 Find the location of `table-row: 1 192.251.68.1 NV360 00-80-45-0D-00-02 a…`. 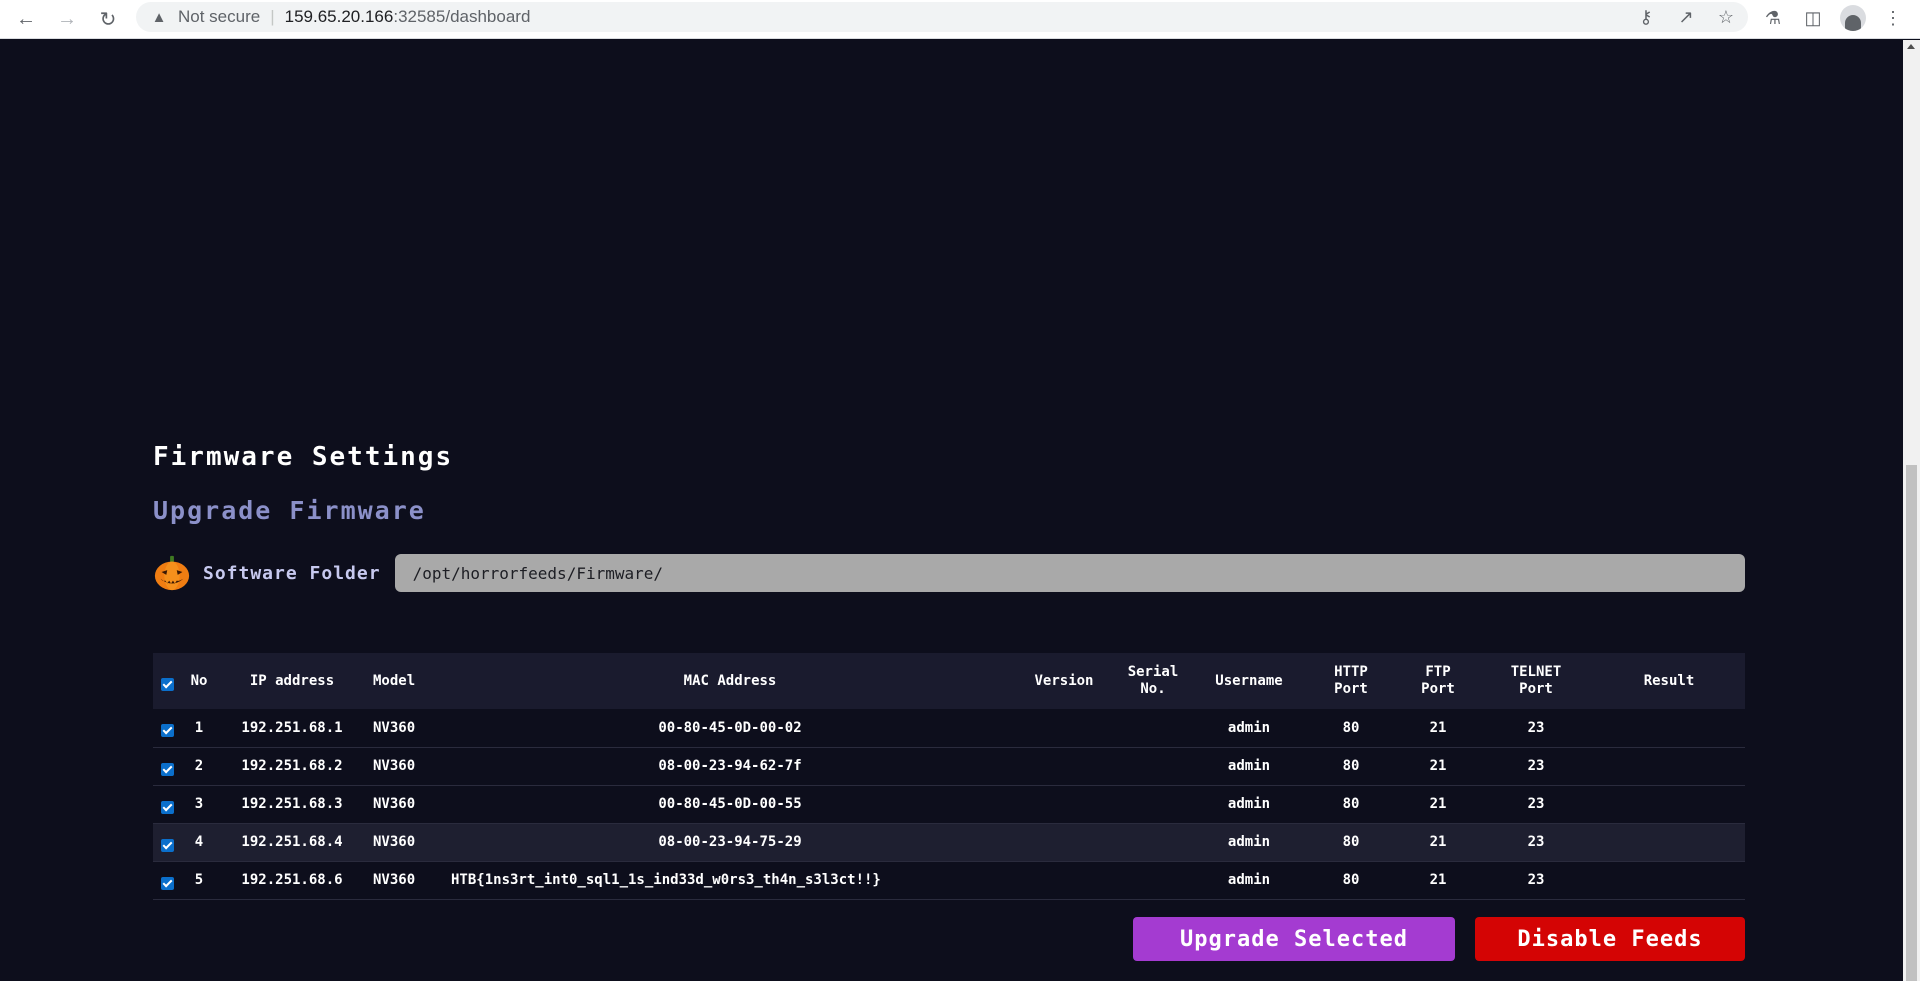

table-row: 1 192.251.68.1 NV360 00-80-45-0D-00-02 a… is located at coordinates (949, 728).